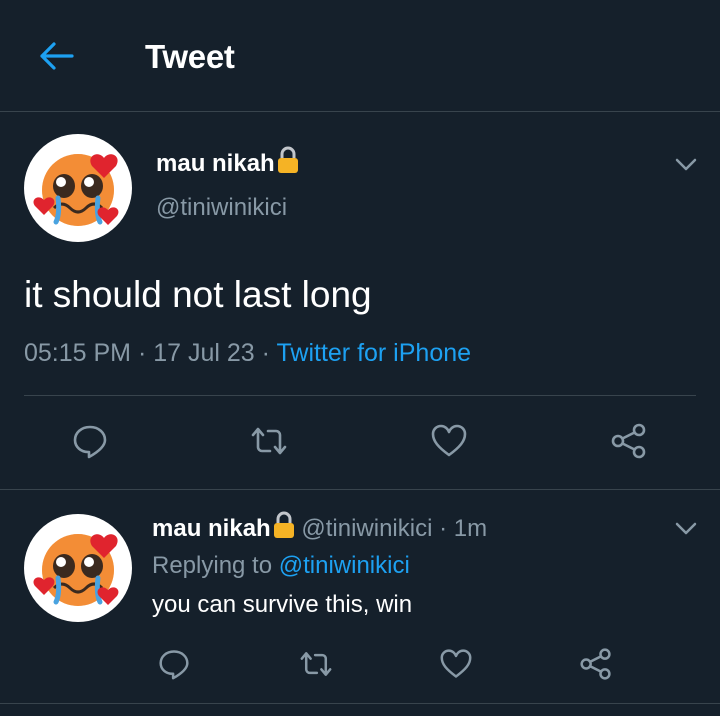 The image size is (720, 716). What do you see at coordinates (78, 353) in the screenshot?
I see `tweet-time: 05:15 PM` at bounding box center [78, 353].